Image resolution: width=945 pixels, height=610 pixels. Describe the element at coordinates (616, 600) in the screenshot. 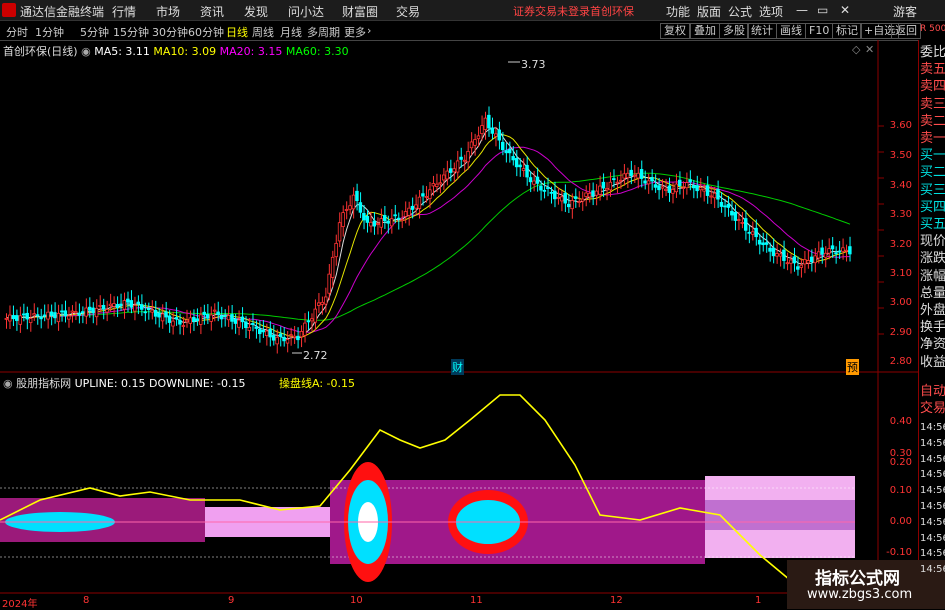

I see `date-axis-label: 12` at that location.